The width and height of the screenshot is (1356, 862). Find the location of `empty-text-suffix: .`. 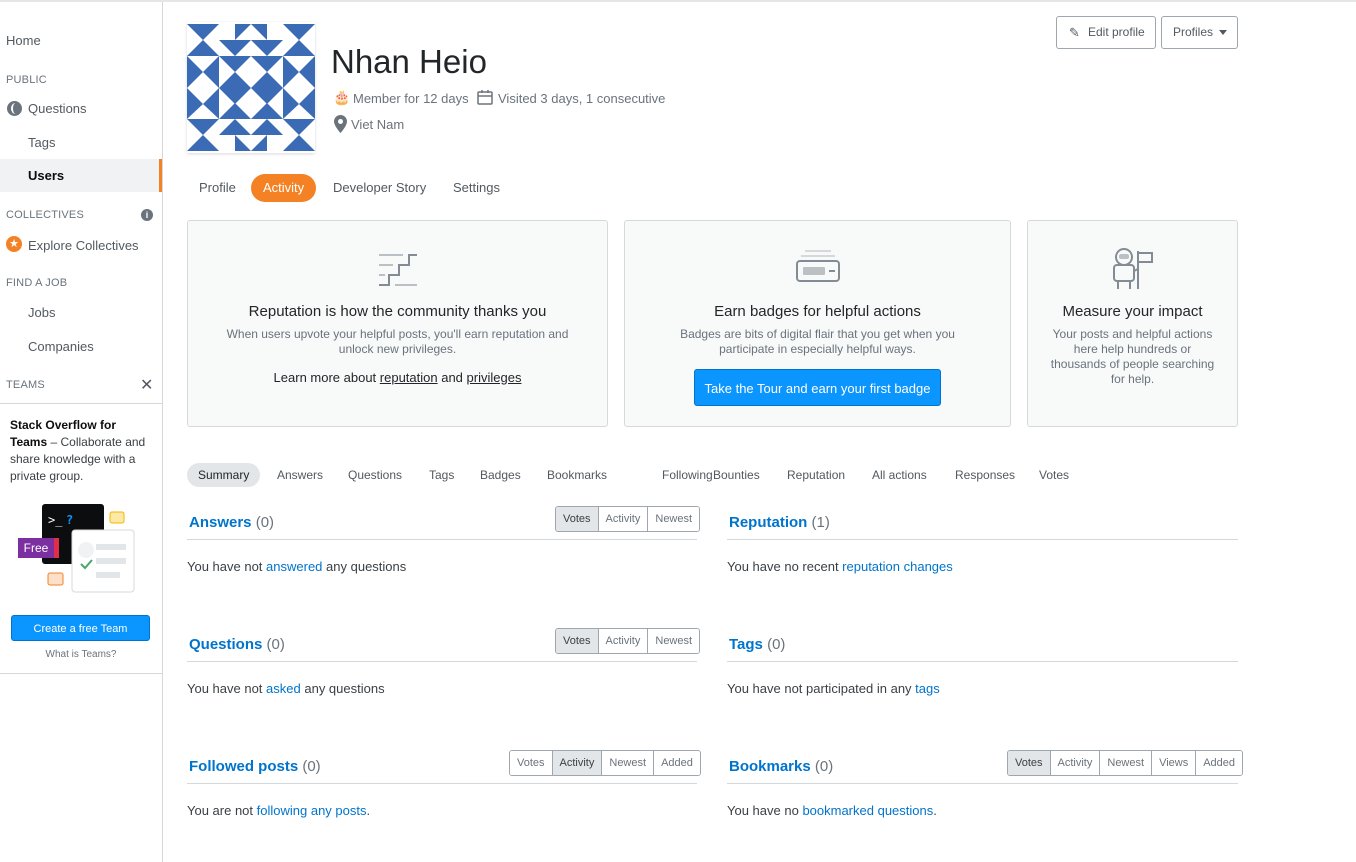

empty-text-suffix: . is located at coordinates (935, 810).